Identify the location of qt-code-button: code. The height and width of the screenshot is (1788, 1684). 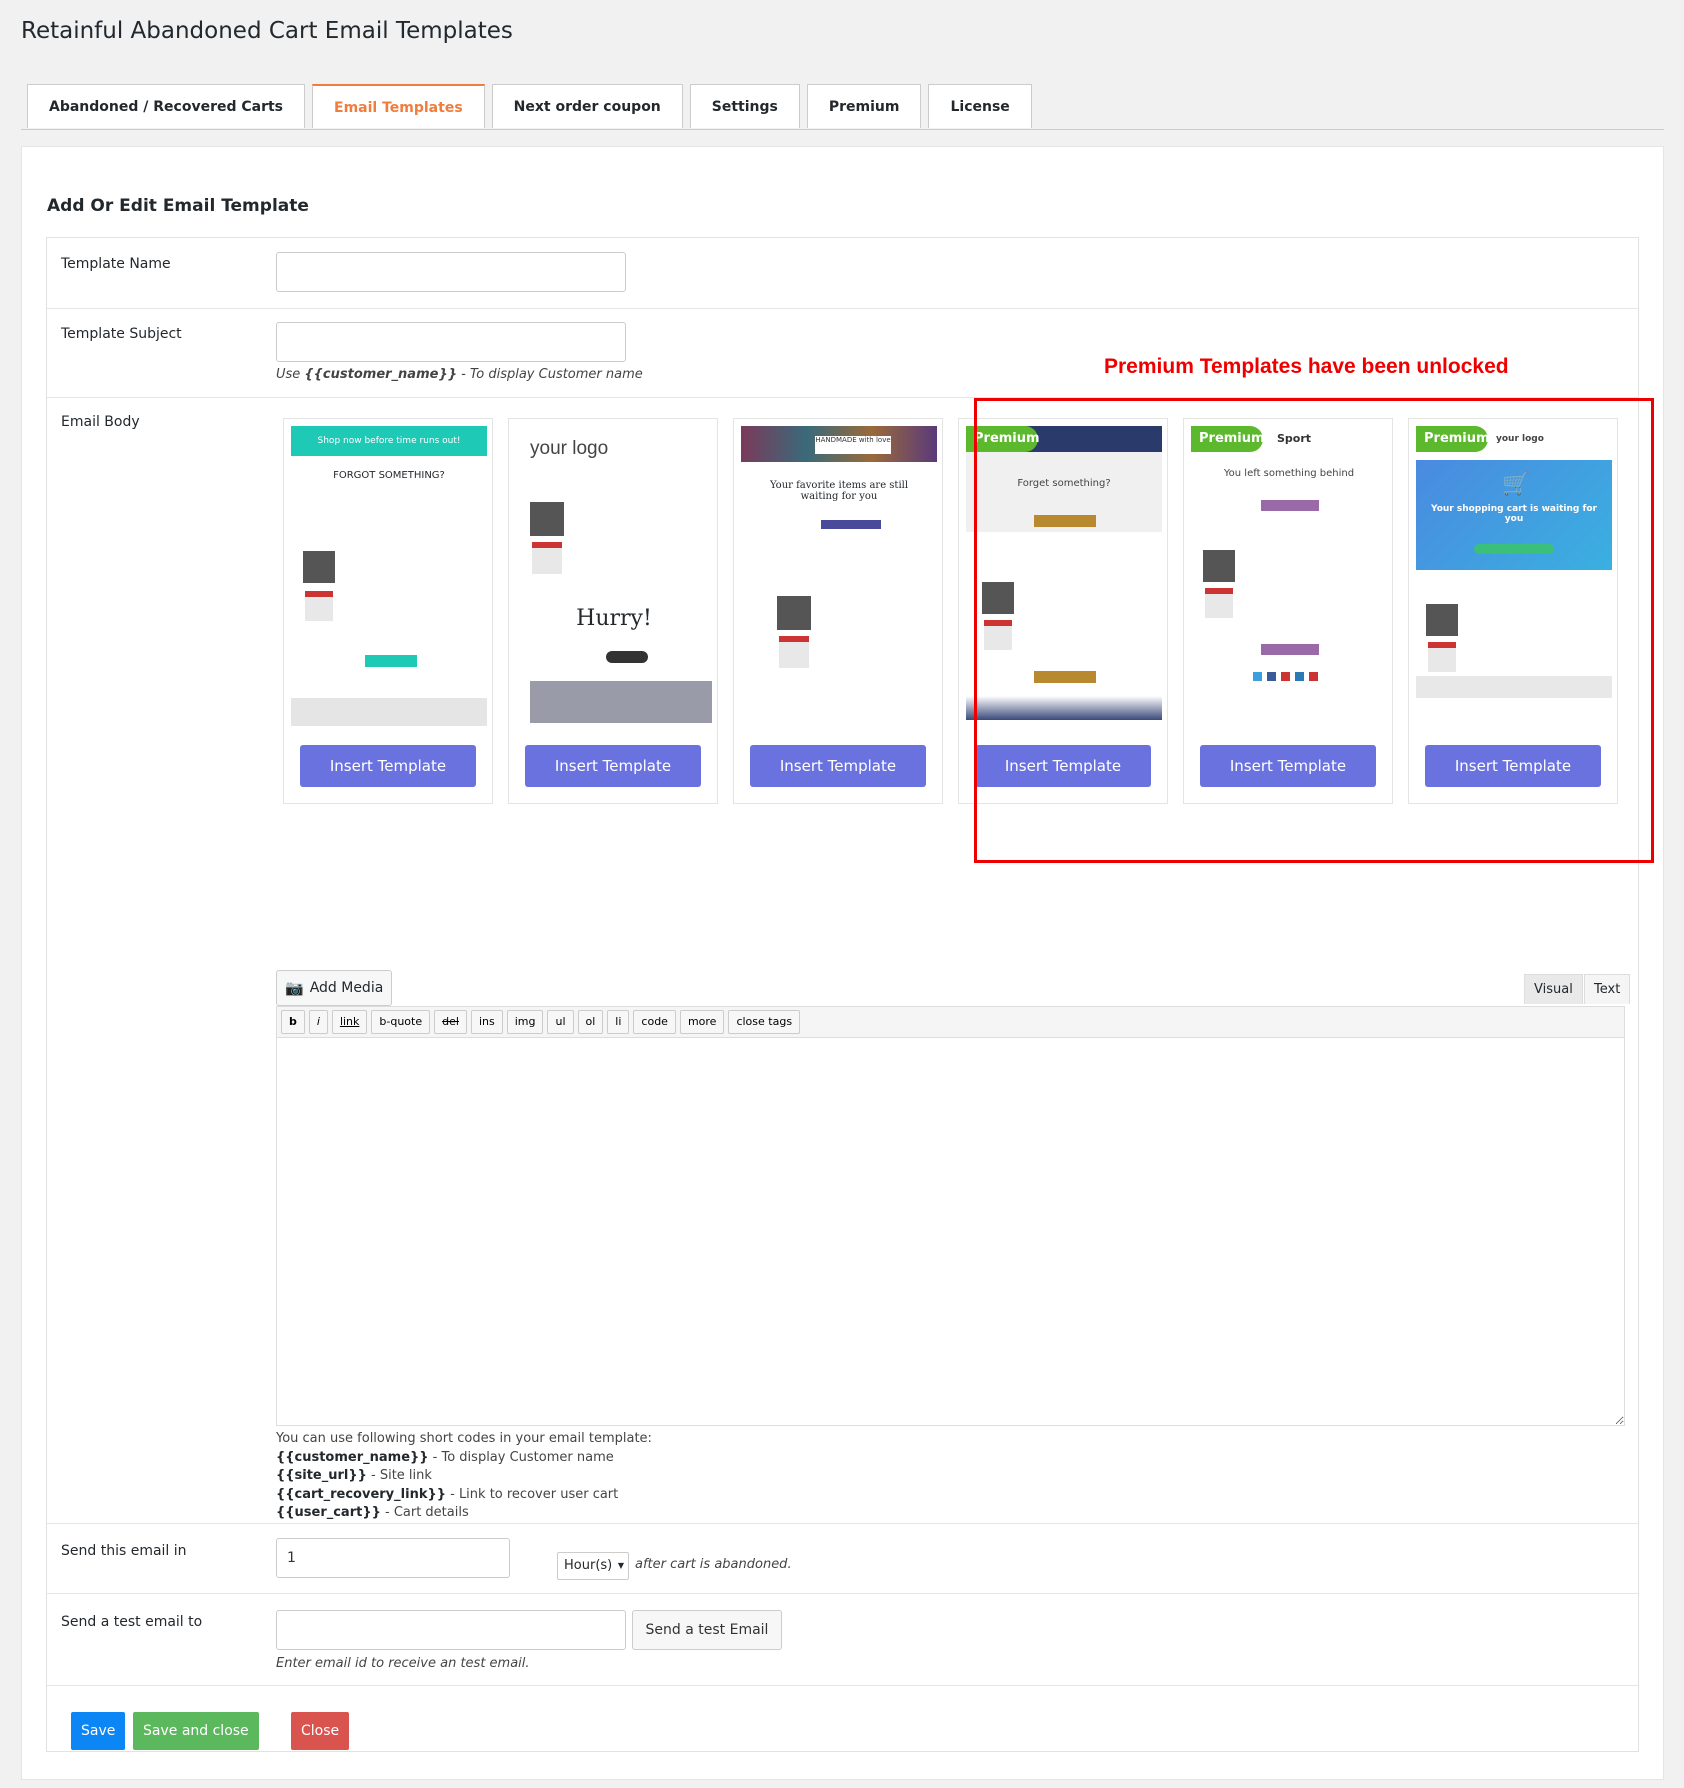
(654, 1022).